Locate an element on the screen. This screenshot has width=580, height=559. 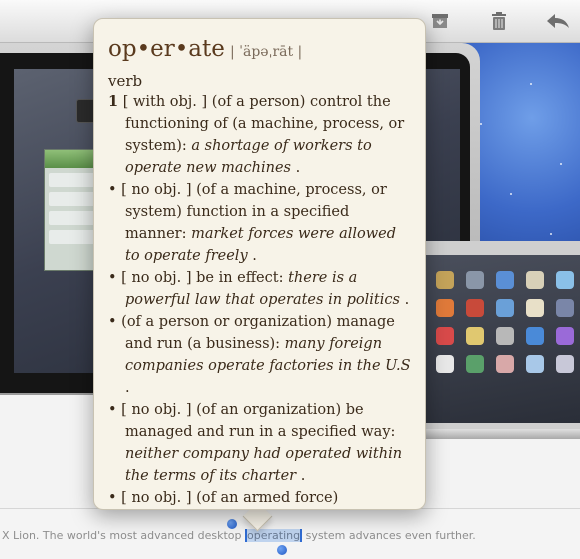
headword: op•er•ate is located at coordinates (166, 49).